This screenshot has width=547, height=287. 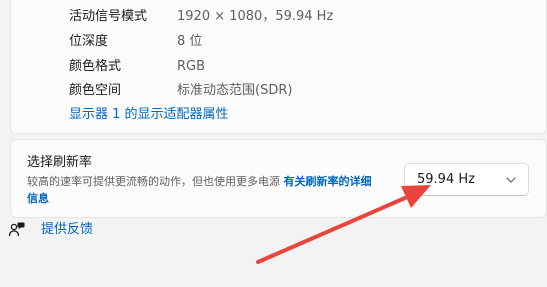 I want to click on info-value: RGB, so click(x=191, y=66).